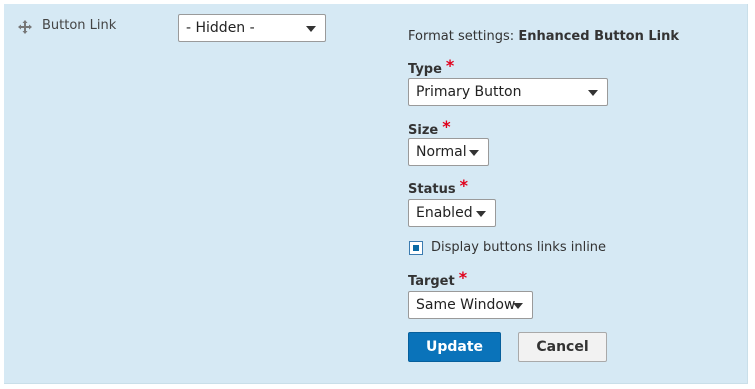 Image resolution: width=755 pixels, height=389 pixels. Describe the element at coordinates (79, 25) in the screenshot. I see `field-label: Button Link` at that location.